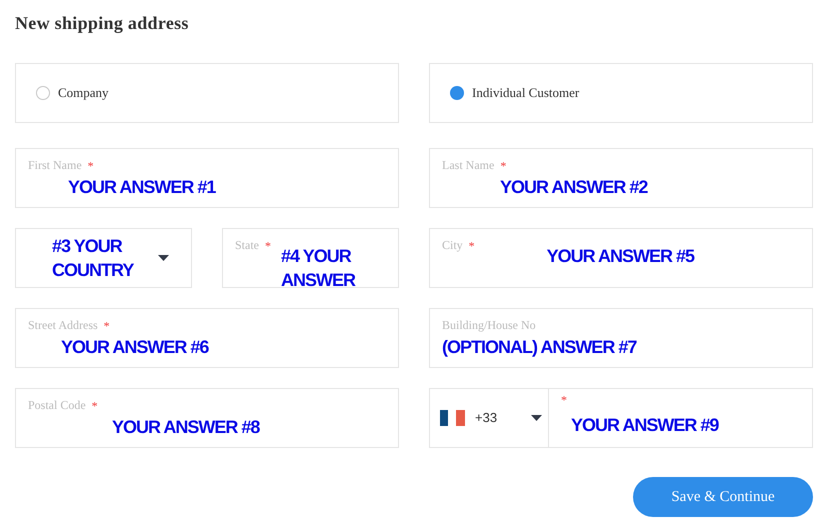  I want to click on phone-field: +33 * YOUR ANSWER #9, so click(621, 418).